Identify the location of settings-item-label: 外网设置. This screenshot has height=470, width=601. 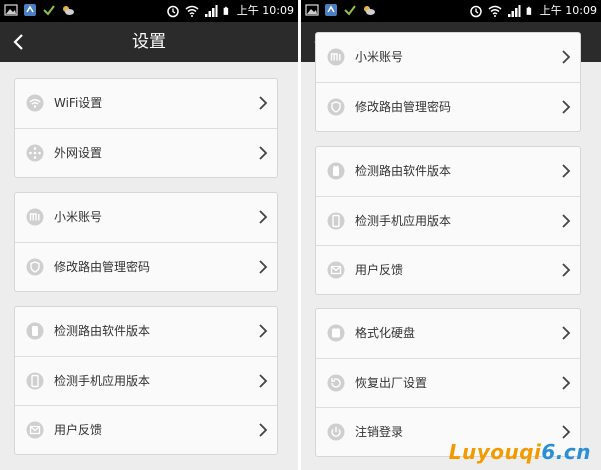
(78, 153).